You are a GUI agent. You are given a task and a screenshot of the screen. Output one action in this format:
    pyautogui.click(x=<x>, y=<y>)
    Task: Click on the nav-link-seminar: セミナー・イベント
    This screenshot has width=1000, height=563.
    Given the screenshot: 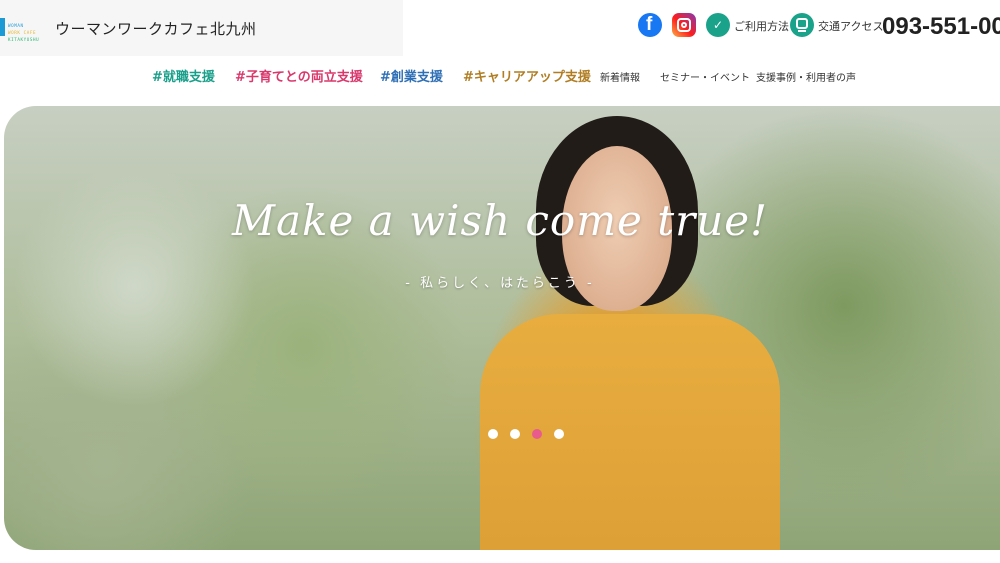 What is the action you would take?
    pyautogui.click(x=705, y=76)
    